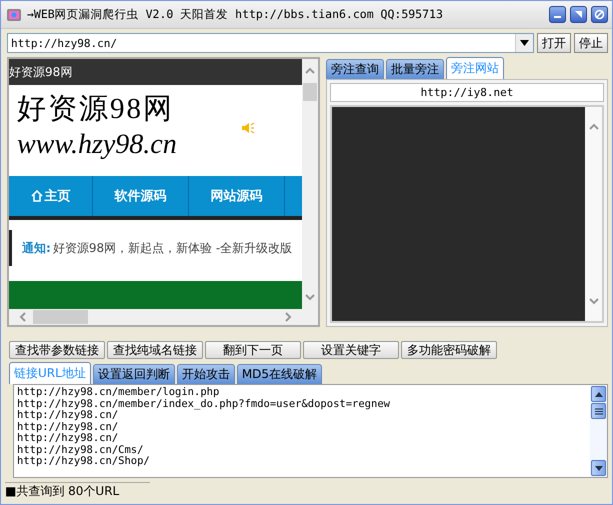 Image resolution: width=613 pixels, height=505 pixels. What do you see at coordinates (279, 374) in the screenshot?
I see `tab: MD5在线破解` at bounding box center [279, 374].